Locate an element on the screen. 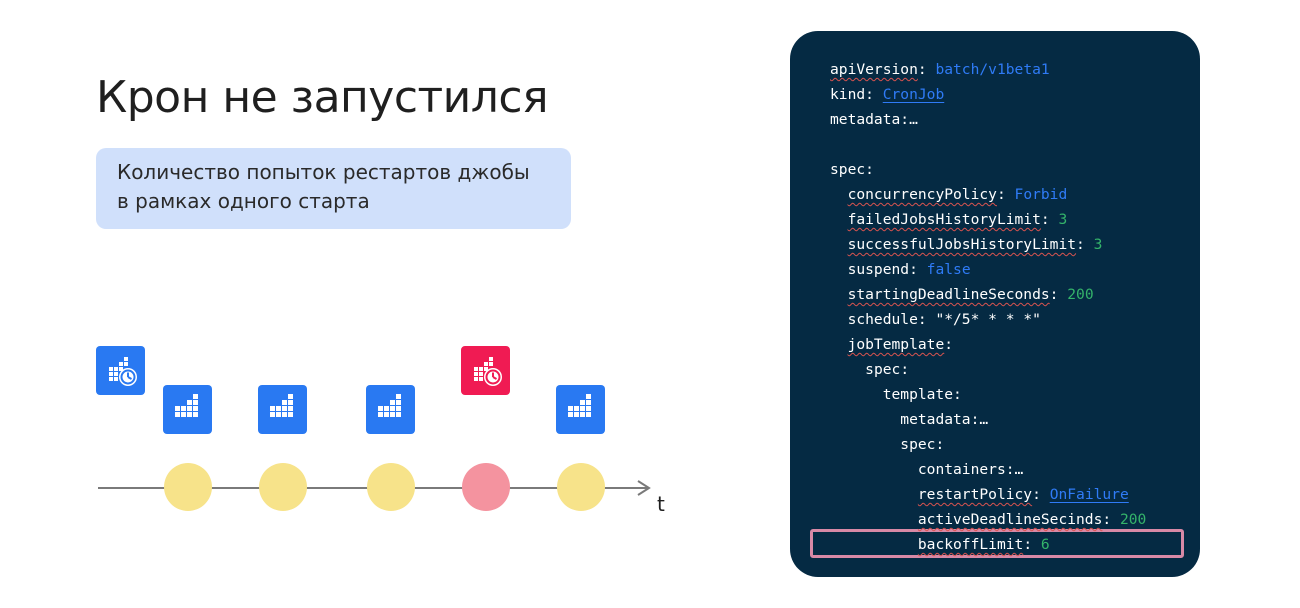 This screenshot has width=1300, height=608. yaml-key: suspend is located at coordinates (878, 269).